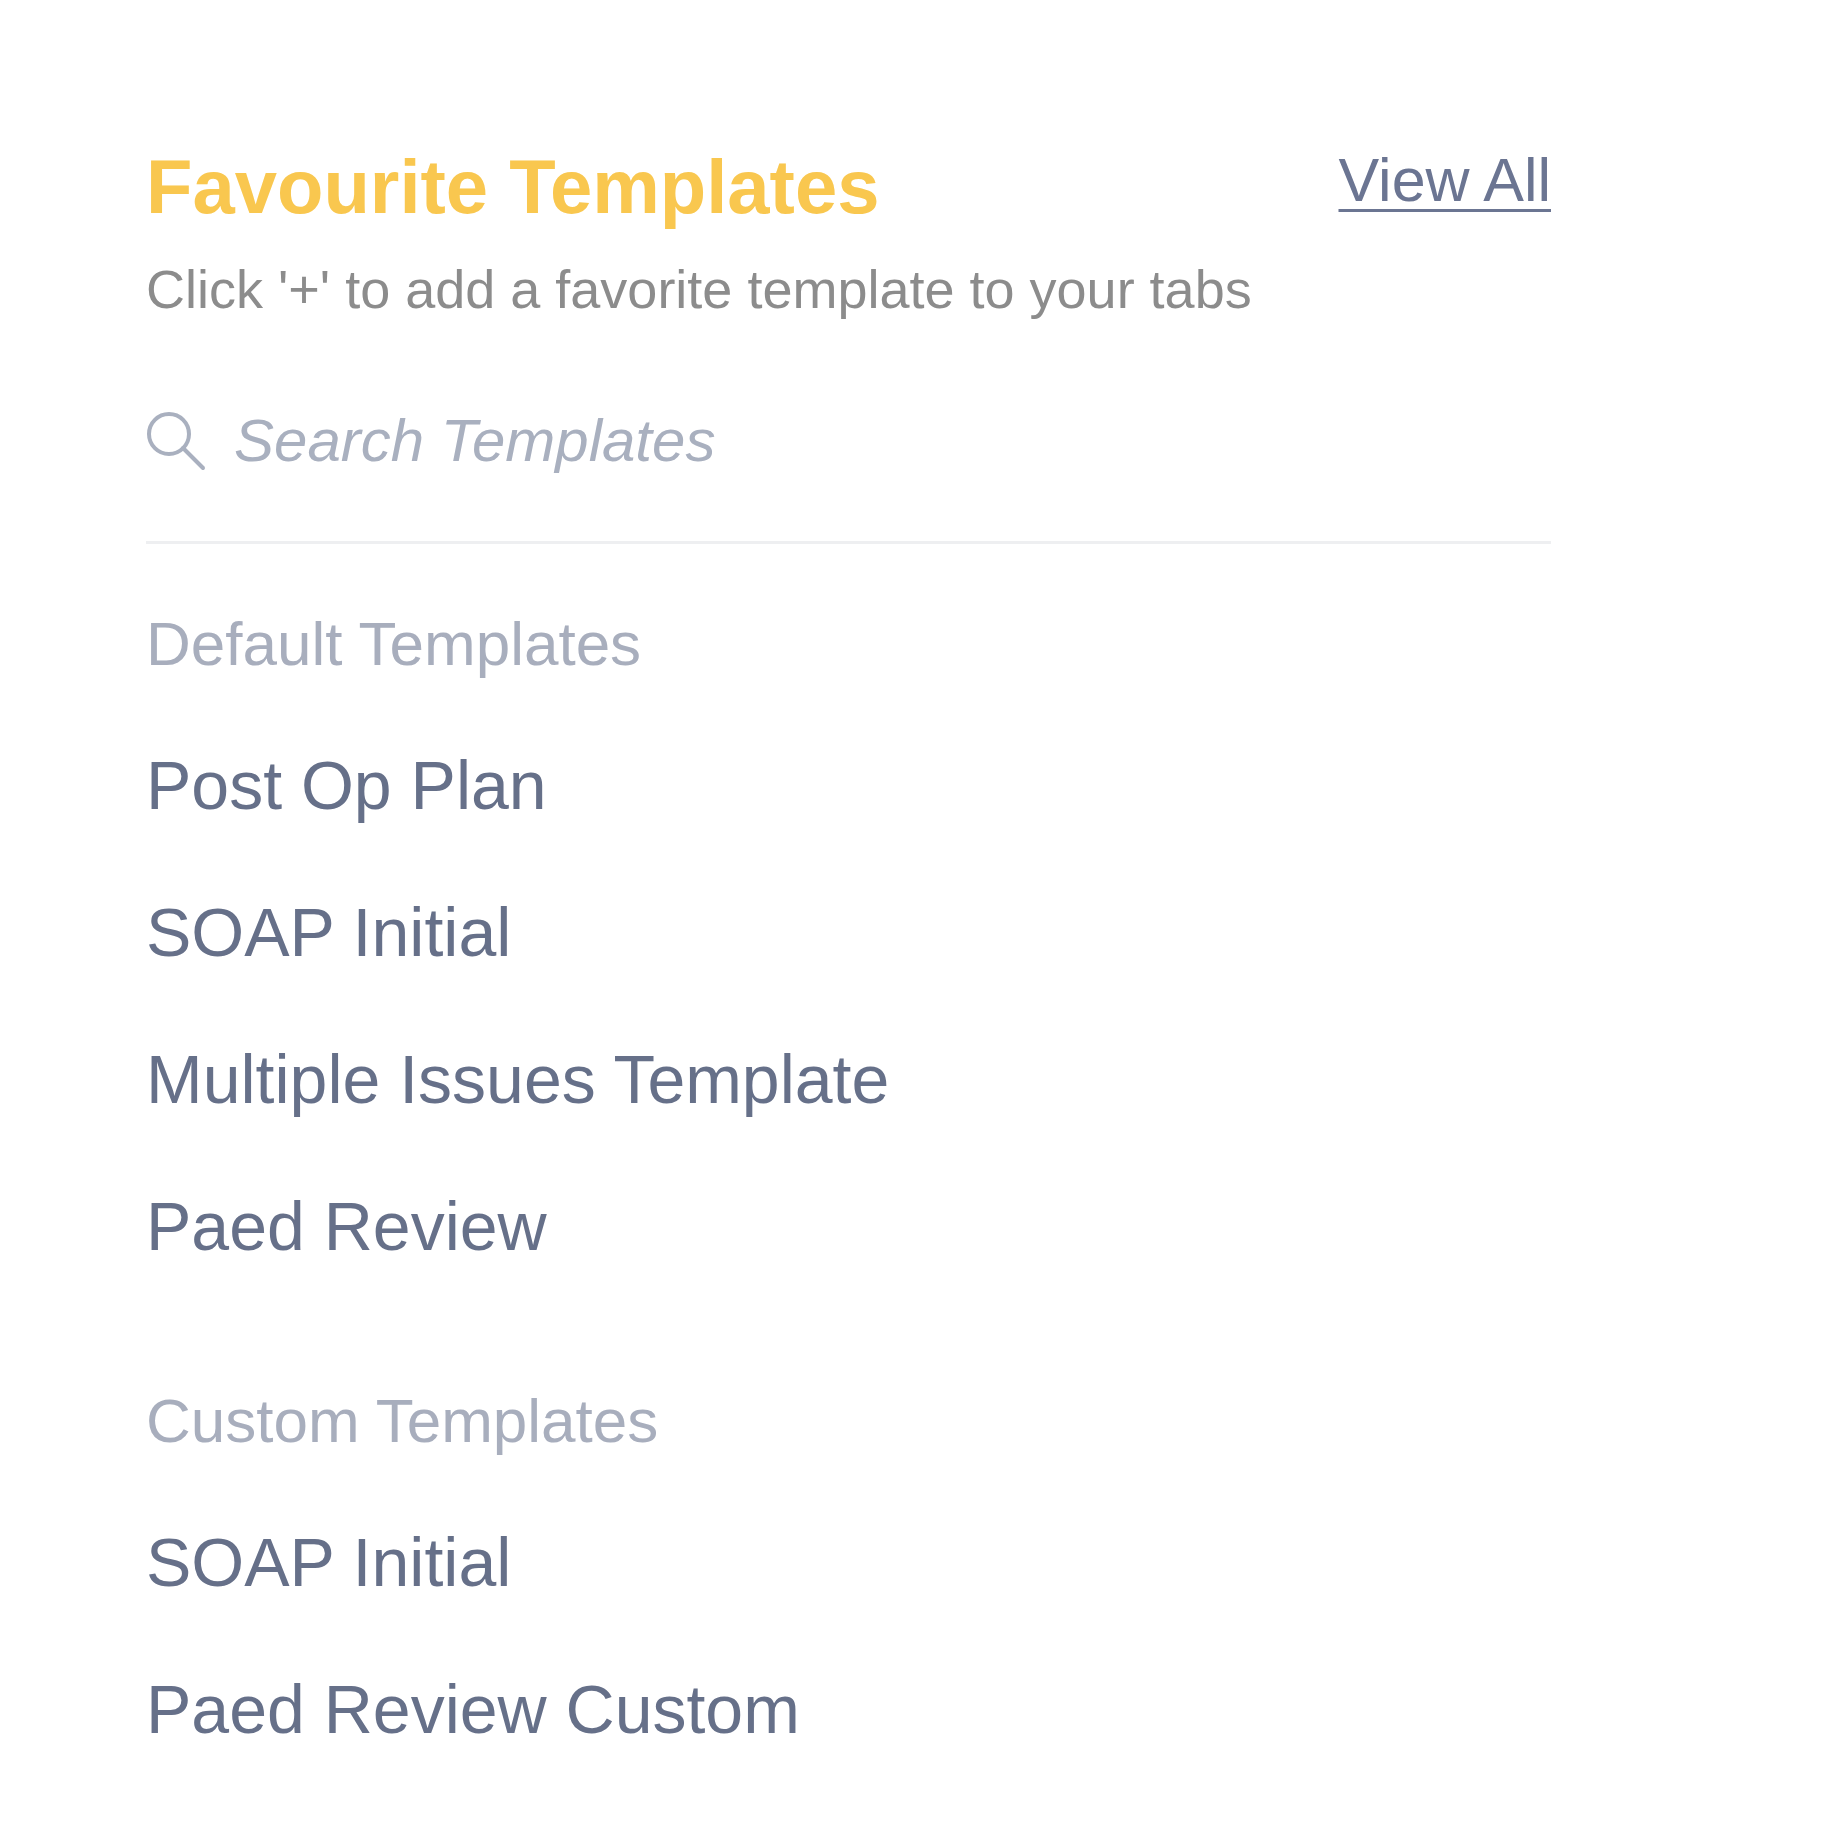  Describe the element at coordinates (518, 1079) in the screenshot. I see `template-item: Multiple Issues Template` at that location.